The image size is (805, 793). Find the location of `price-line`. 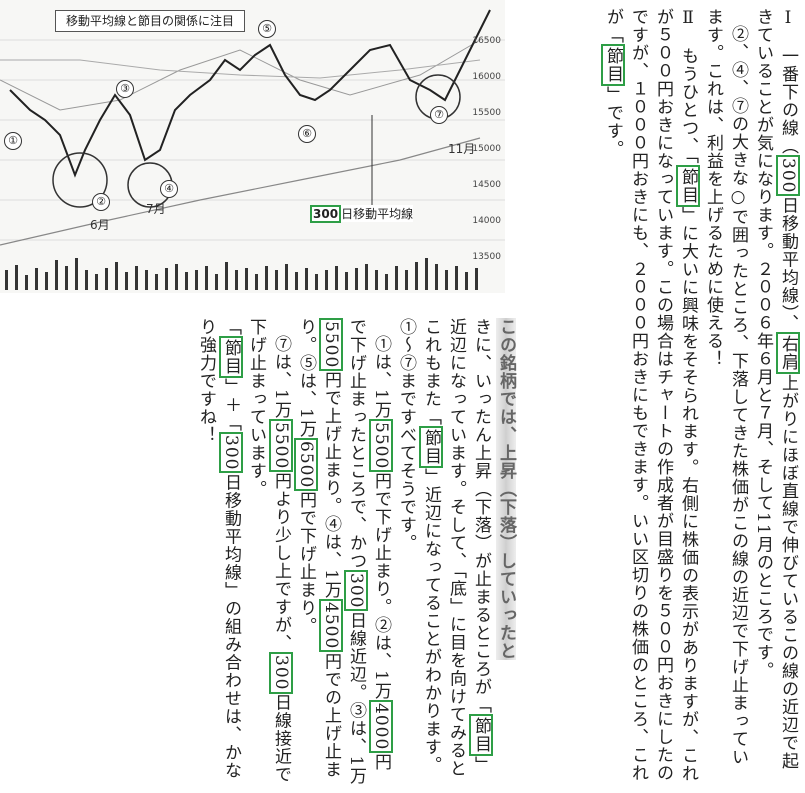

price-line is located at coordinates (250, 93).